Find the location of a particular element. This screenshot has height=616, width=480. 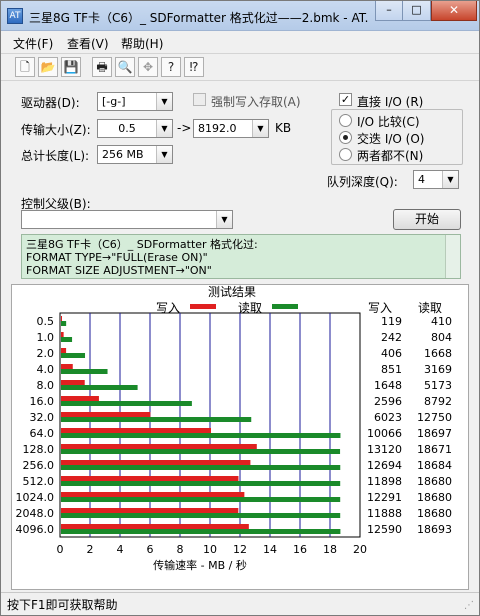

force-write-checkbox is located at coordinates (199, 99).